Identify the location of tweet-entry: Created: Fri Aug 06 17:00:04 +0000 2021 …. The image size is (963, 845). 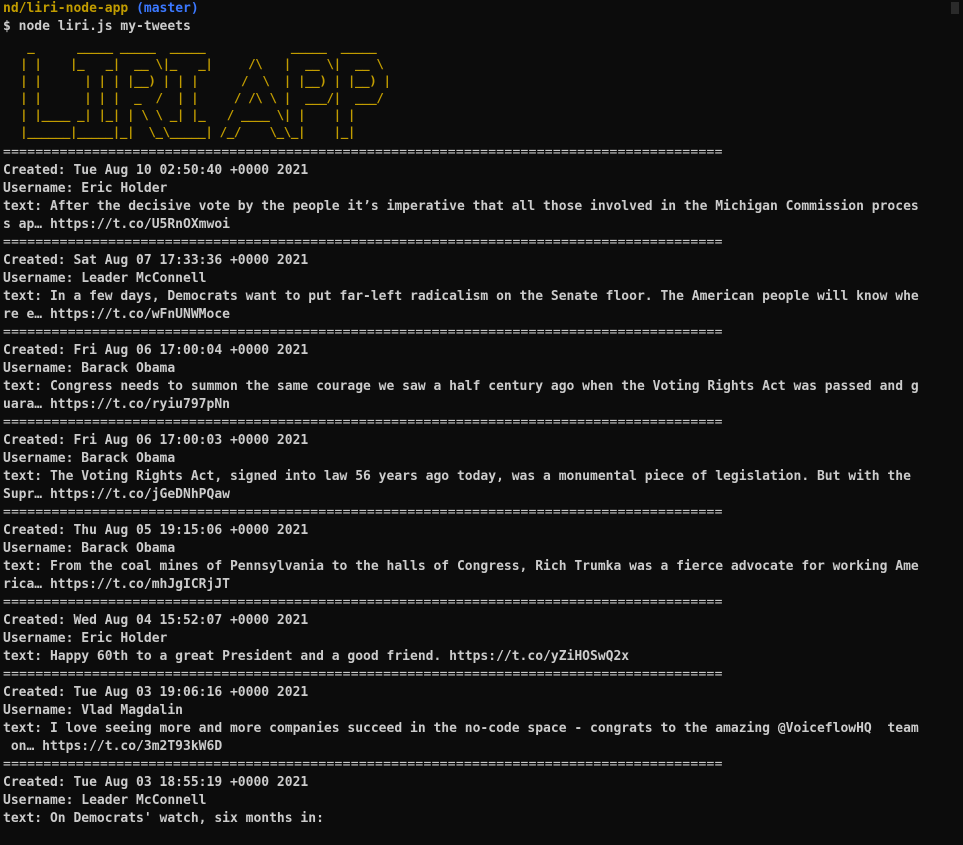
(473, 378).